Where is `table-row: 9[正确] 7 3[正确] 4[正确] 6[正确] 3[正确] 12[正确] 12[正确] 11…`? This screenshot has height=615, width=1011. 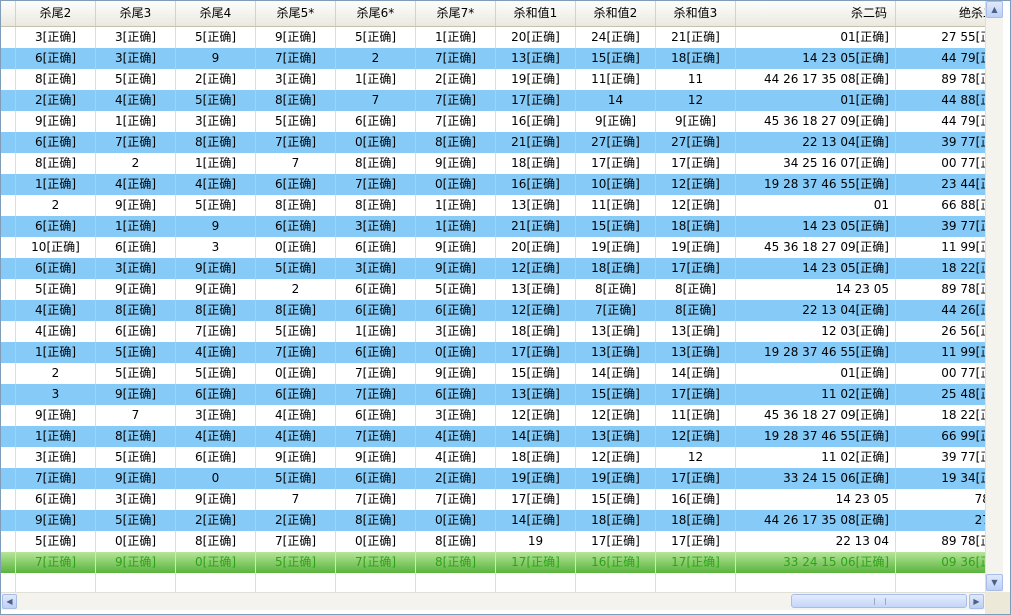
table-row: 9[正确] 7 3[正确] 4[正确] 6[正确] 3[正确] 12[正确] 12[正确] 11… is located at coordinates (493, 415).